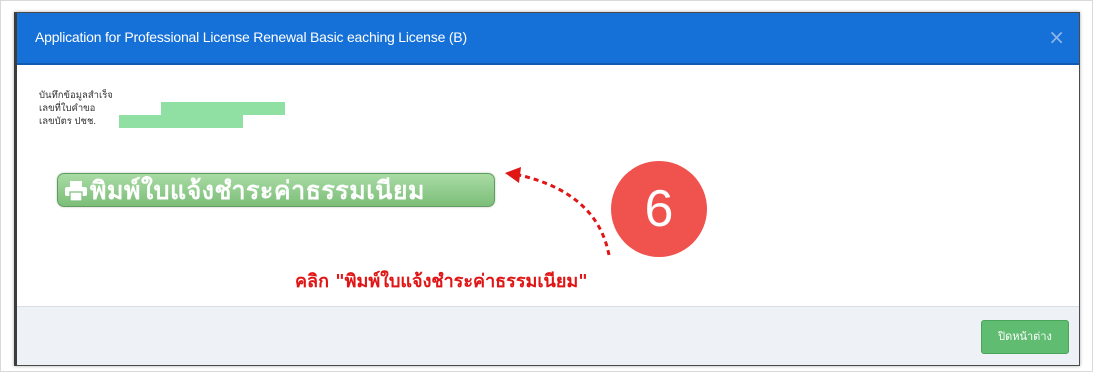  I want to click on instruction-text: คลิก "พิมพ์ใบแจ้งชำระค่าธรรมเนียม", so click(441, 281).